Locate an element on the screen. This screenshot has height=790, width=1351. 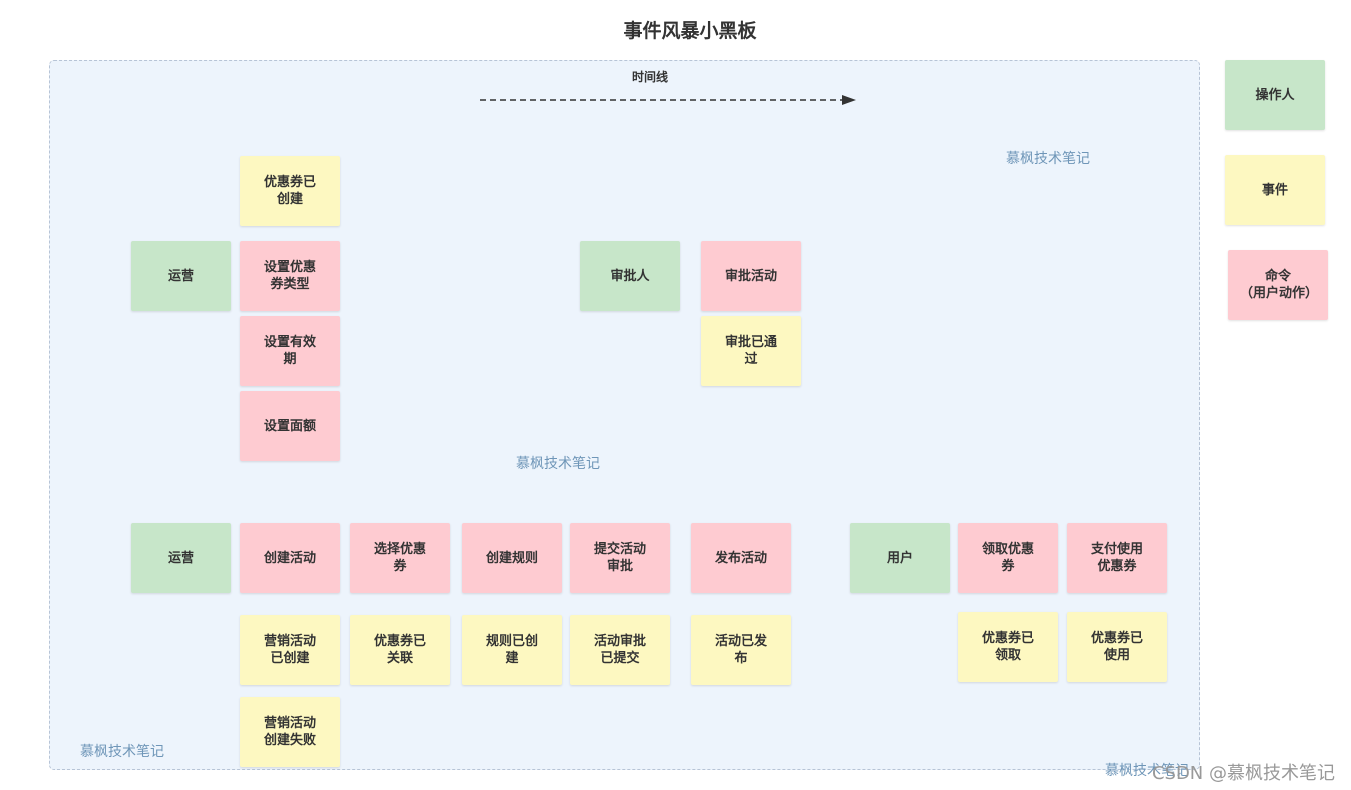
timeline-arrow-icon is located at coordinates (668, 100).